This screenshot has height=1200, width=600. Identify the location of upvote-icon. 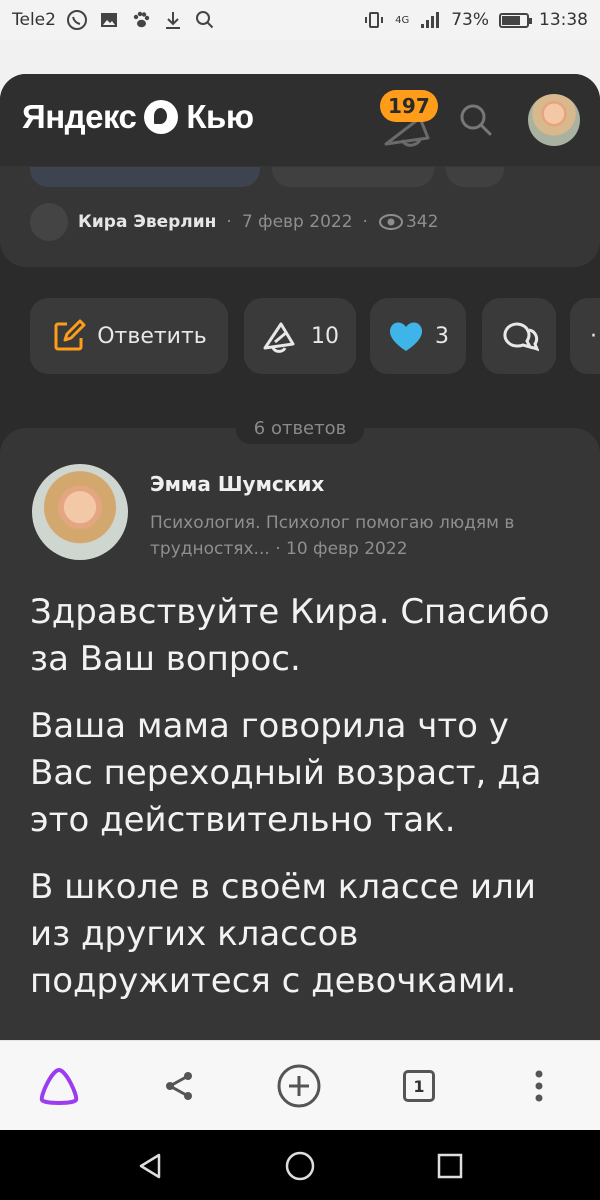
(279, 337).